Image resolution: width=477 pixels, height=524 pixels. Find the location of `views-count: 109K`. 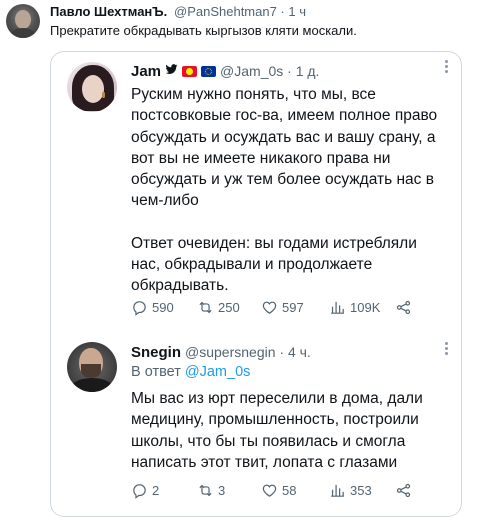

views-count: 109K is located at coordinates (365, 307).